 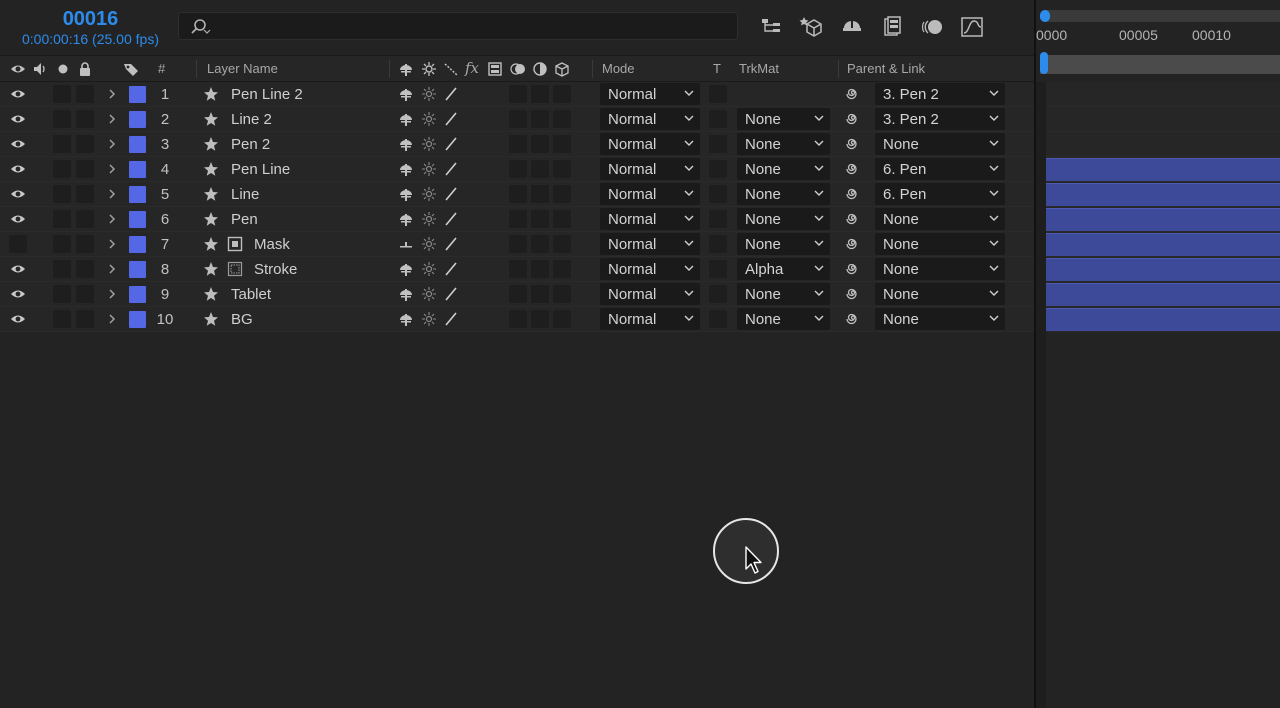 I want to click on layer-name: Pen Line 2, so click(x=267, y=94).